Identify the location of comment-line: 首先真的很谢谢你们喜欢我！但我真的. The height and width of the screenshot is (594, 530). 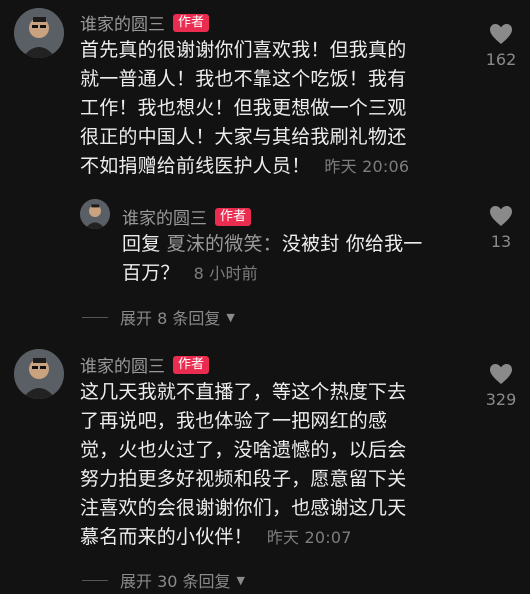
(243, 50).